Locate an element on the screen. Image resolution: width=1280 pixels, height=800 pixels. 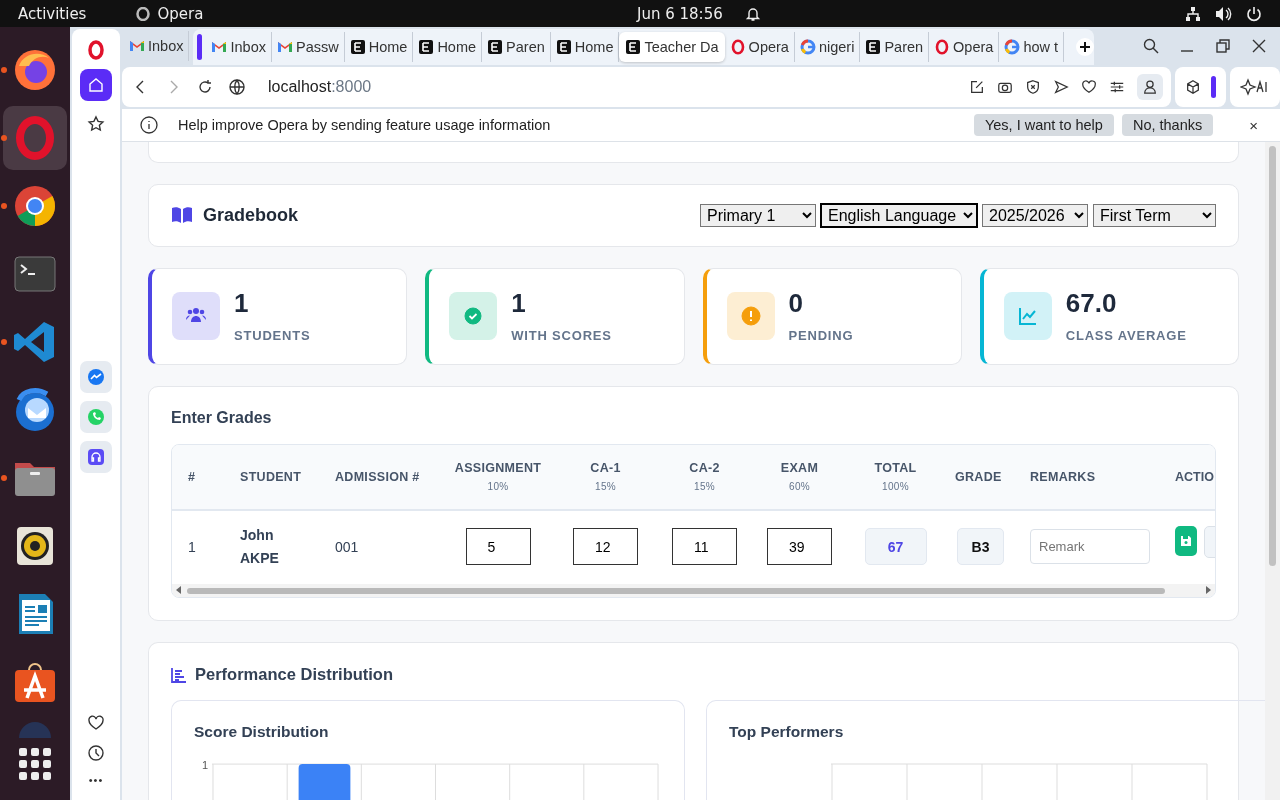
browser-tab: Teacher Da is located at coordinates (672, 47).